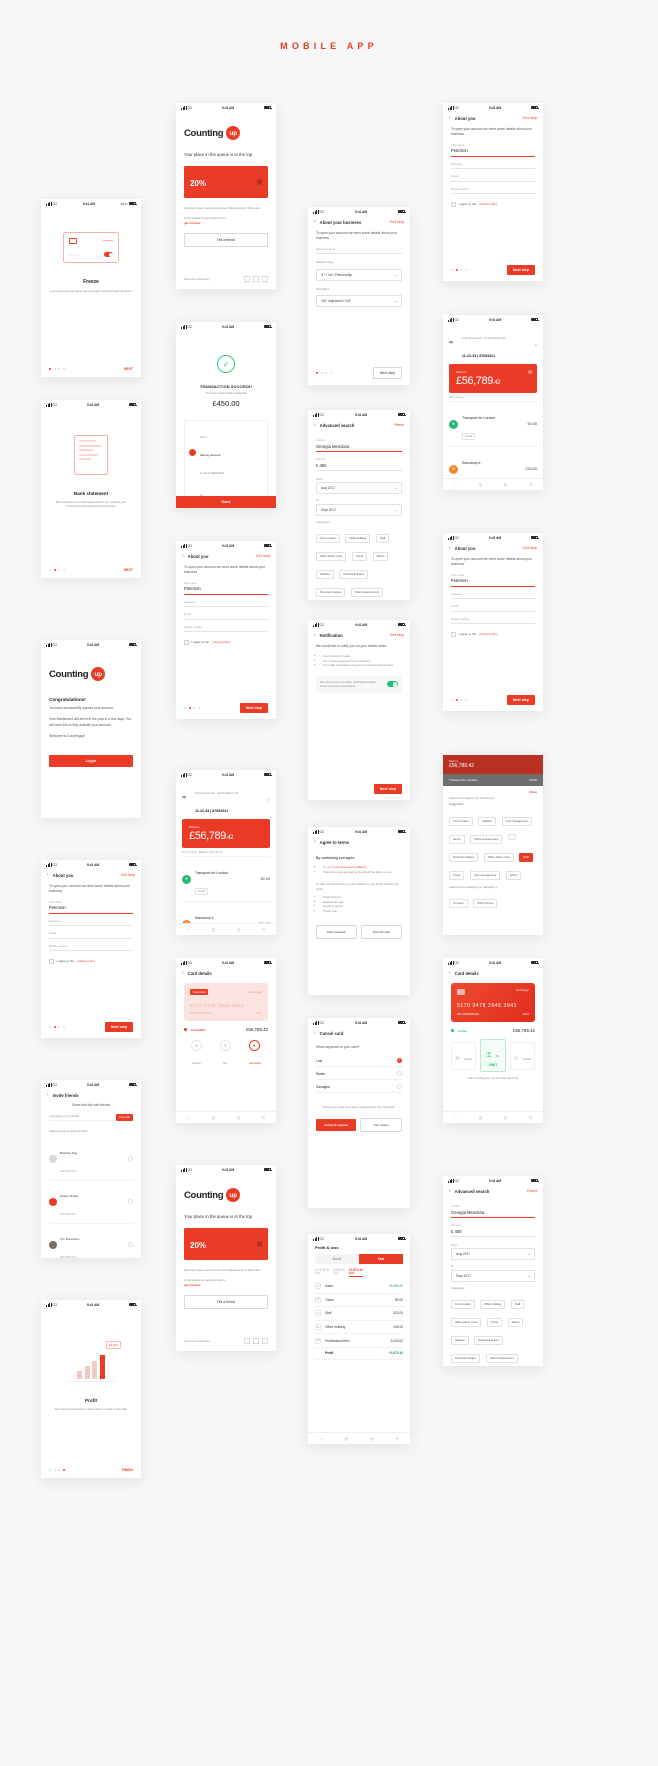  Describe the element at coordinates (269, 799) in the screenshot. I see `search-icon: ⌕` at that location.